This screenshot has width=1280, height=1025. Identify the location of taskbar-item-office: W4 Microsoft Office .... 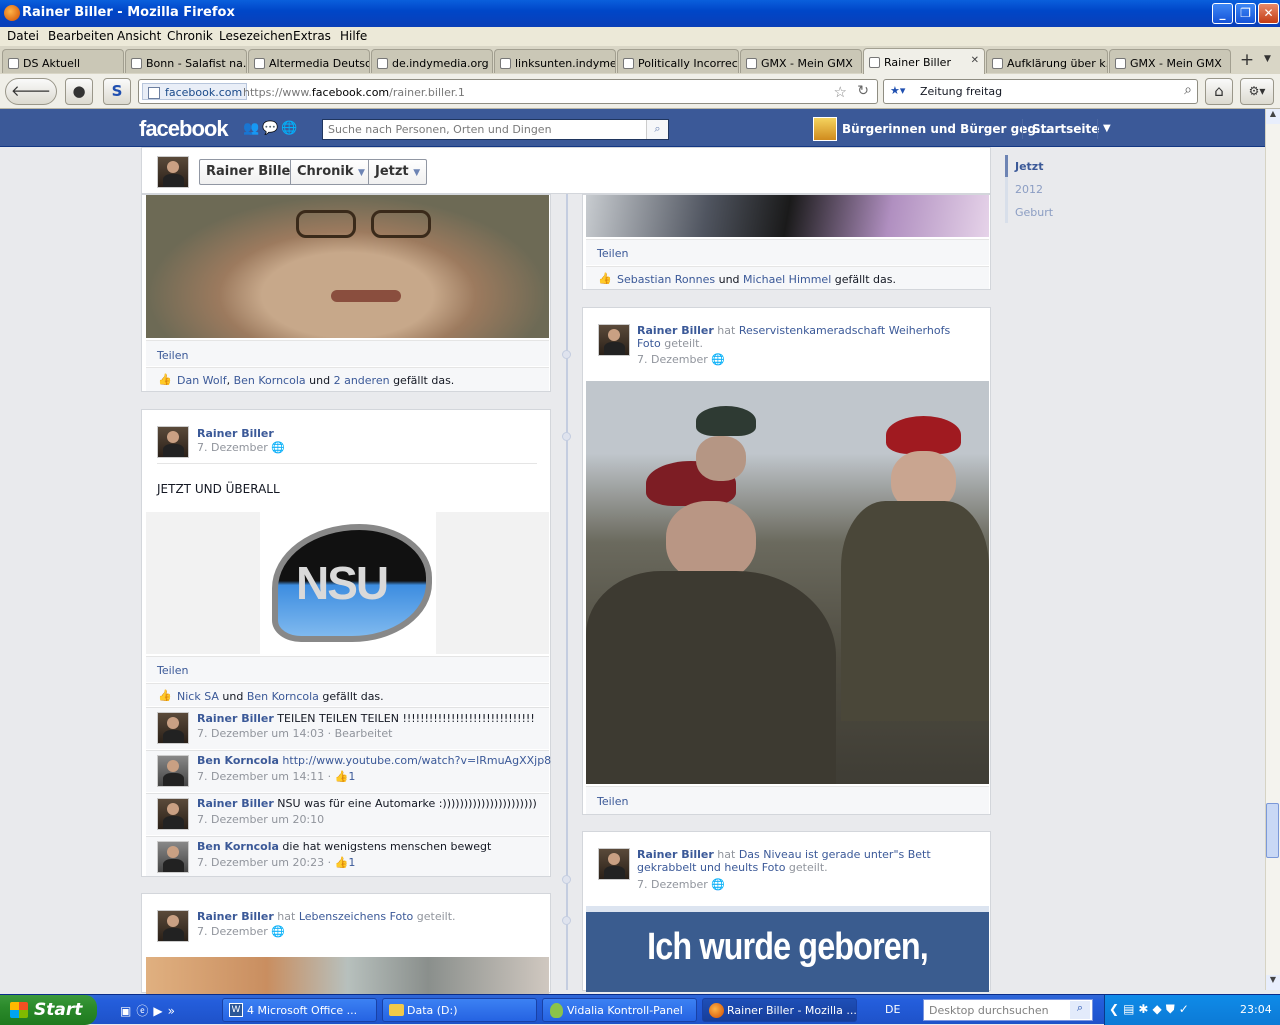
(299, 1010).